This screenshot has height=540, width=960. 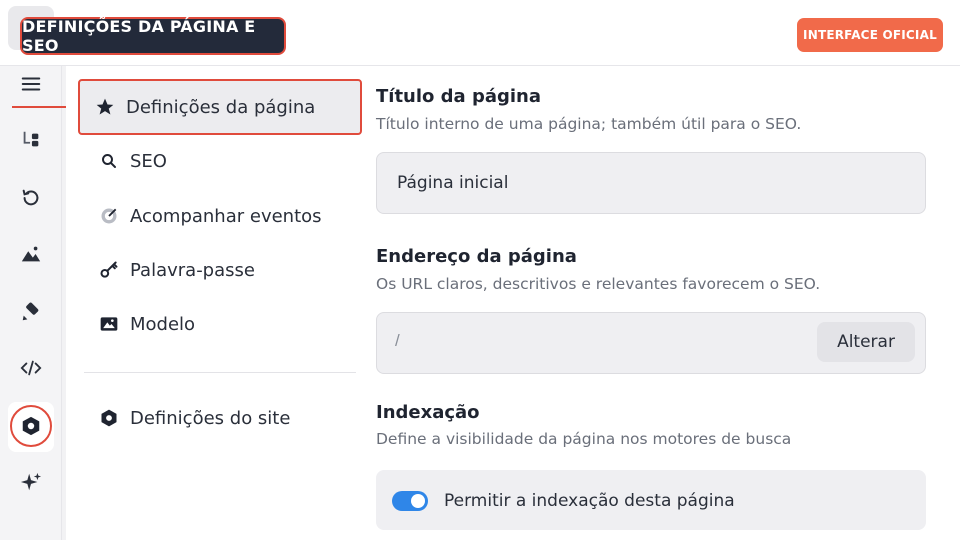 What do you see at coordinates (109, 270) in the screenshot?
I see `key-icon` at bounding box center [109, 270].